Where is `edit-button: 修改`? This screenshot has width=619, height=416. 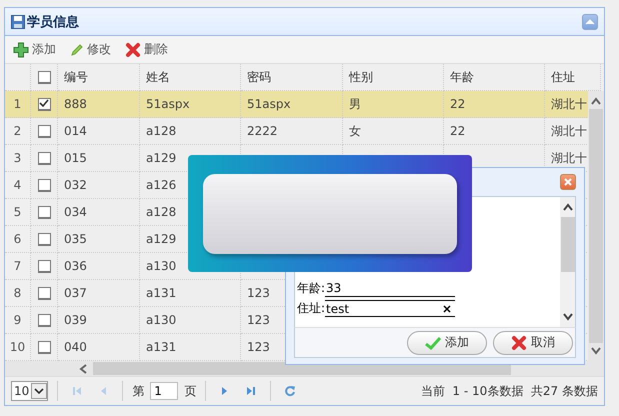 edit-button: 修改 is located at coordinates (90, 49).